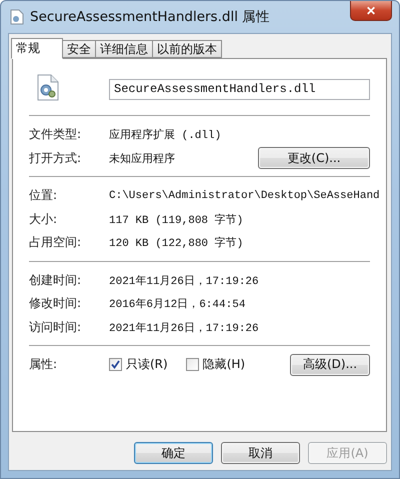 The image size is (400, 479). What do you see at coordinates (48, 87) in the screenshot?
I see `file-gear-icon` at bounding box center [48, 87].